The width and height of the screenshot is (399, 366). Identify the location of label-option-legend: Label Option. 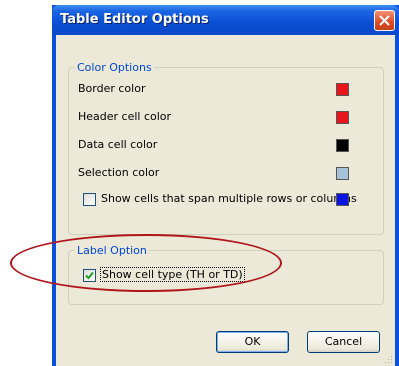
(112, 250).